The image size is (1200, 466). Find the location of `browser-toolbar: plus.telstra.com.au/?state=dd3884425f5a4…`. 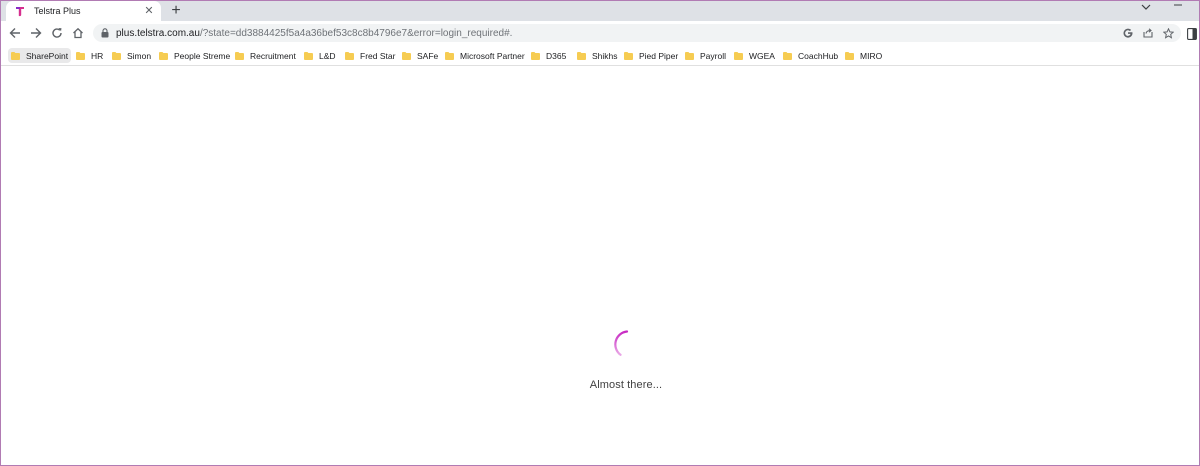

browser-toolbar: plus.telstra.com.au/?state=dd3884425f5a4… is located at coordinates (600, 33).